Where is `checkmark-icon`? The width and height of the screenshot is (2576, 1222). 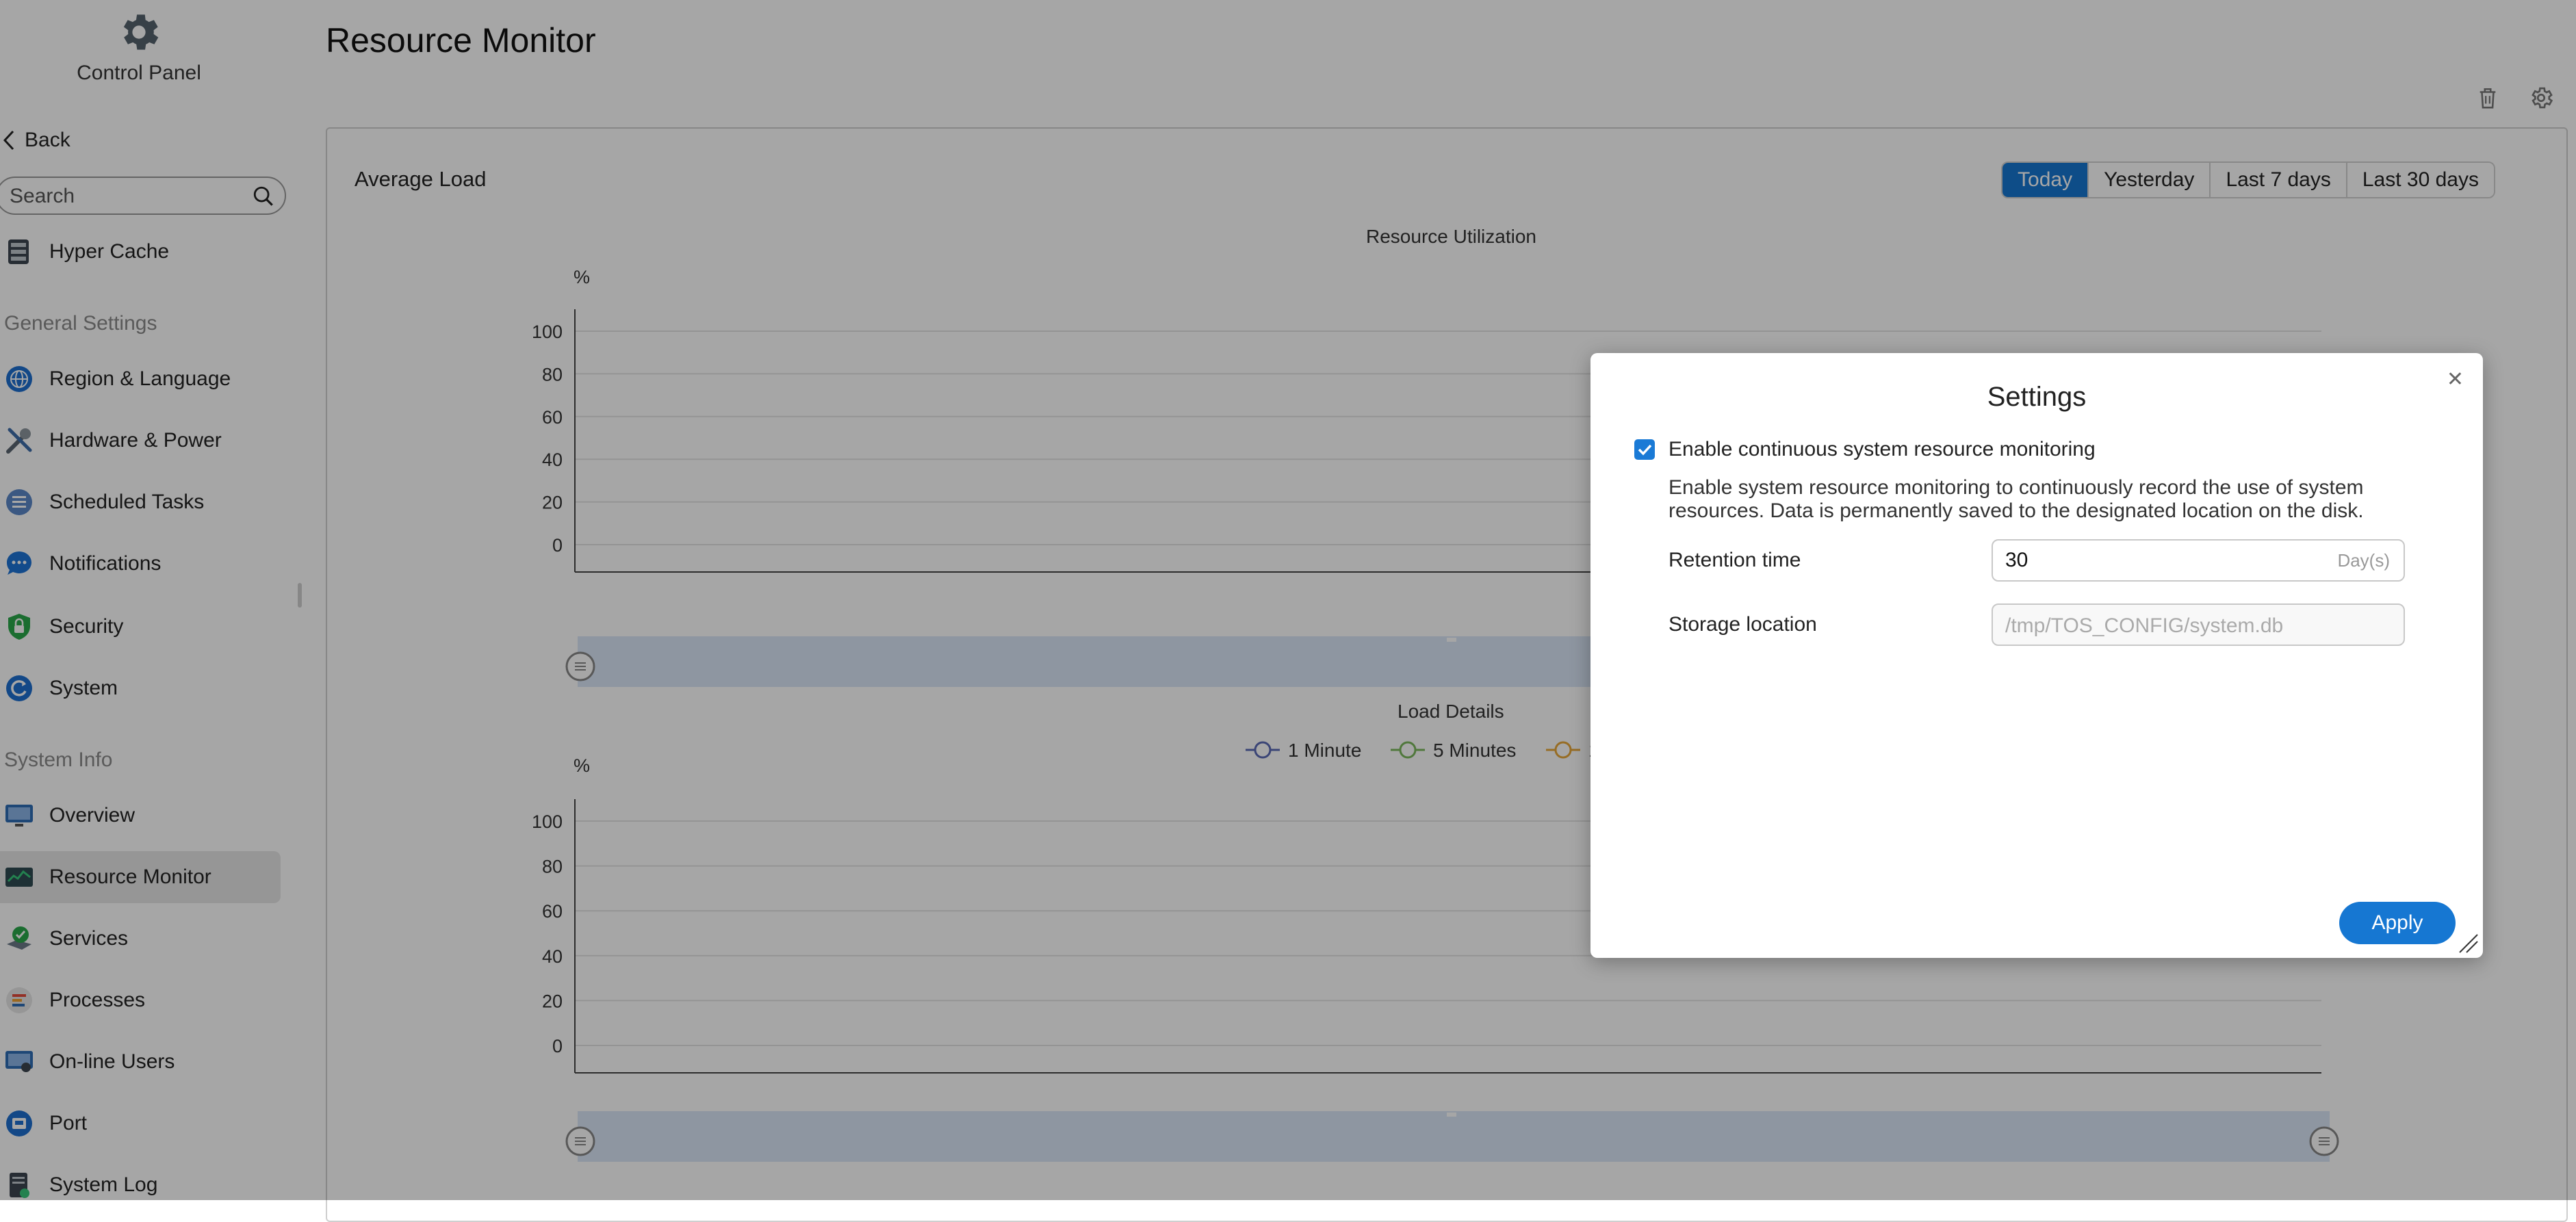
checkmark-icon is located at coordinates (1645, 450).